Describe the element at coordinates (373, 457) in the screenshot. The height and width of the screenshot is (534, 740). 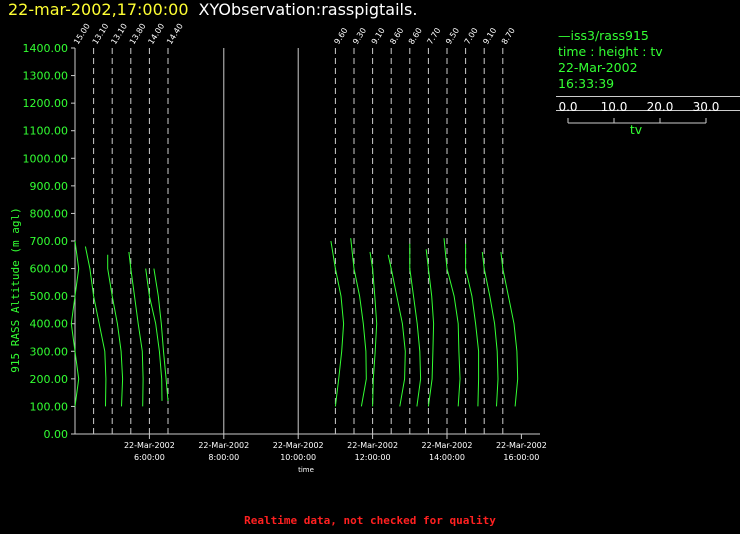
I see `x-tick-time: 12:00:00` at that location.